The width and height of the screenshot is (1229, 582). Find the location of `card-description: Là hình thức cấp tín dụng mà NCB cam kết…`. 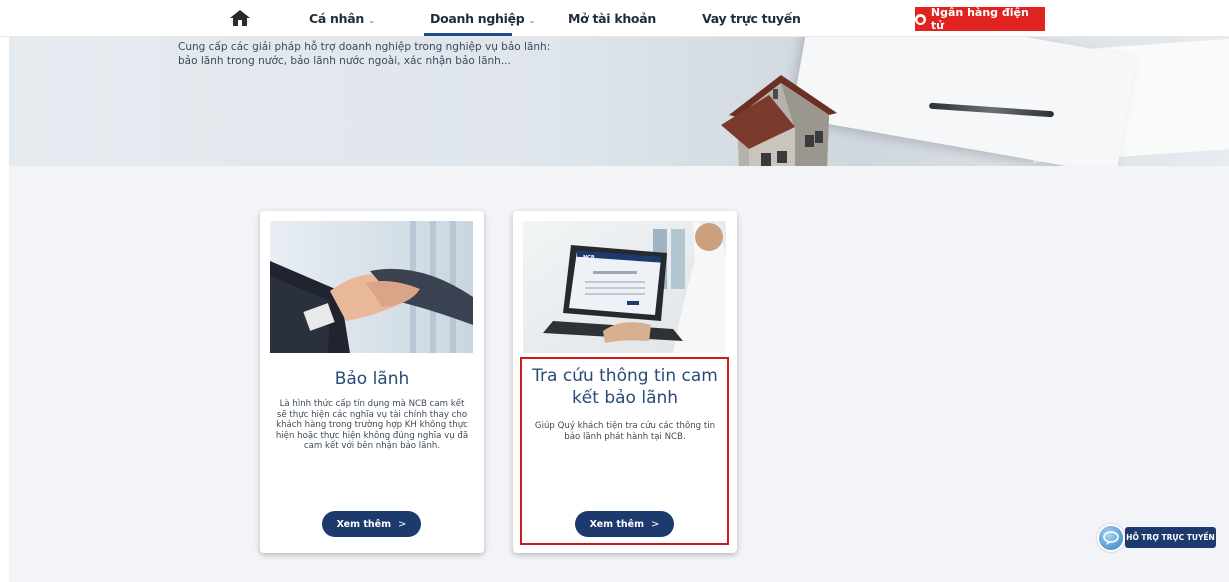

card-description: Là hình thức cấp tín dụng mà NCB cam kết… is located at coordinates (372, 425).